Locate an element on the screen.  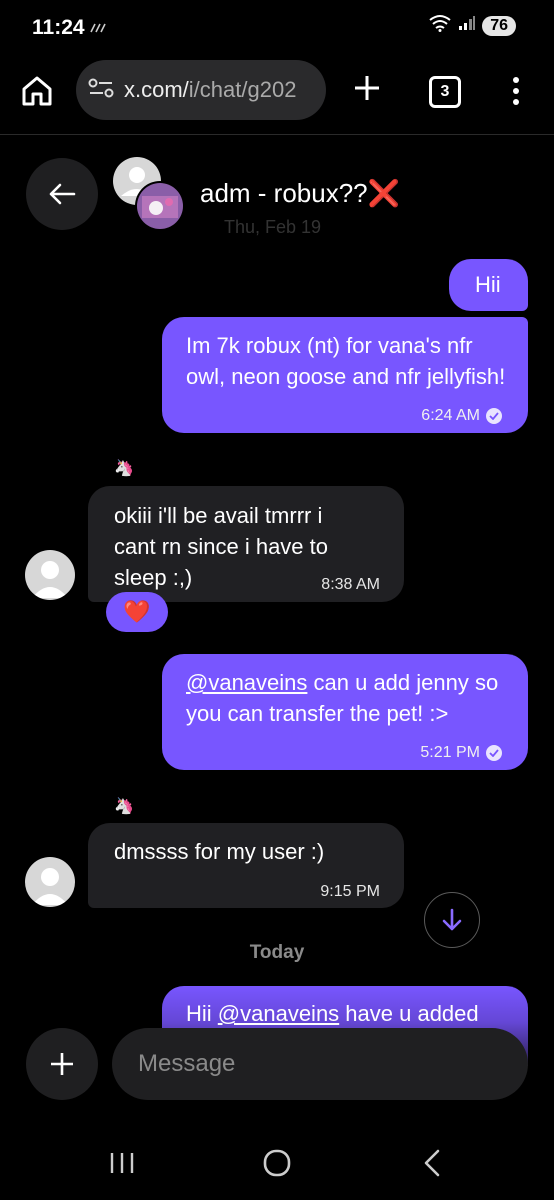
message-meta: 5:21 PM is located at coordinates (461, 752).